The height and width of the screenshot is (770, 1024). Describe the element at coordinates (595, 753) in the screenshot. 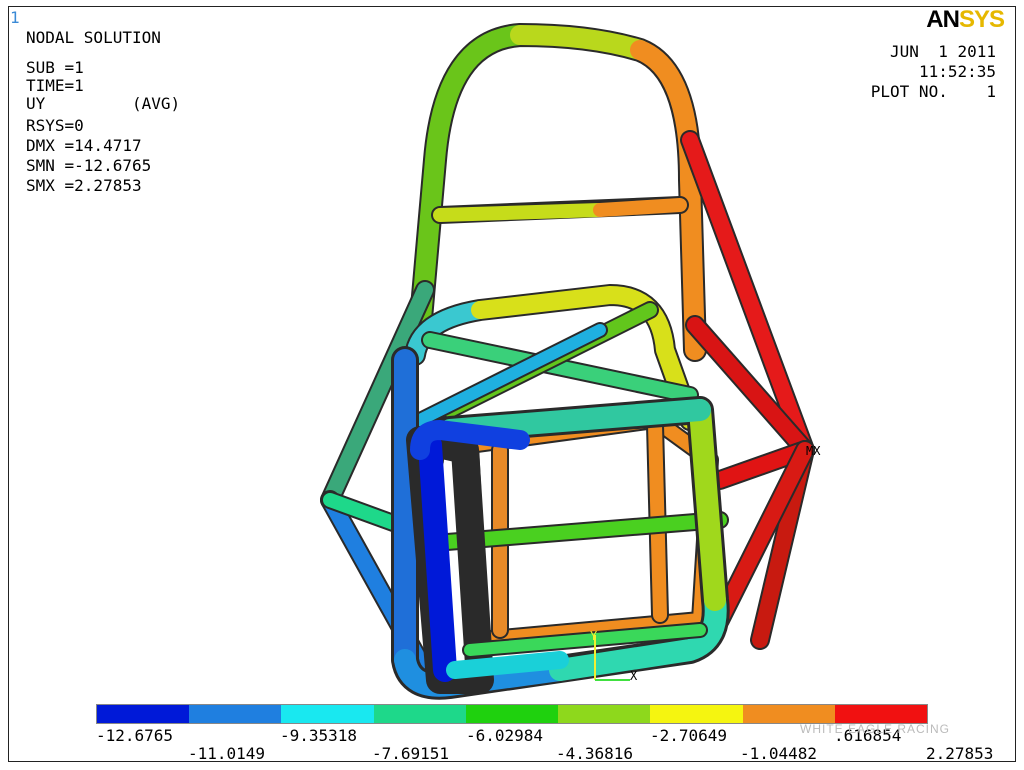

I see `legend-label-6: -4.36816` at that location.